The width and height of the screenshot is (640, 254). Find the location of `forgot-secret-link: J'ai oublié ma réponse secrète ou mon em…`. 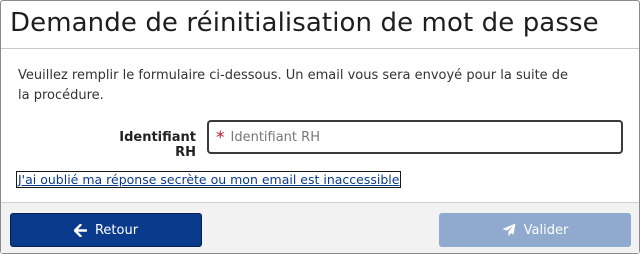

forgot-secret-link: J'ai oublié ma réponse secrète ou mon em… is located at coordinates (209, 179).